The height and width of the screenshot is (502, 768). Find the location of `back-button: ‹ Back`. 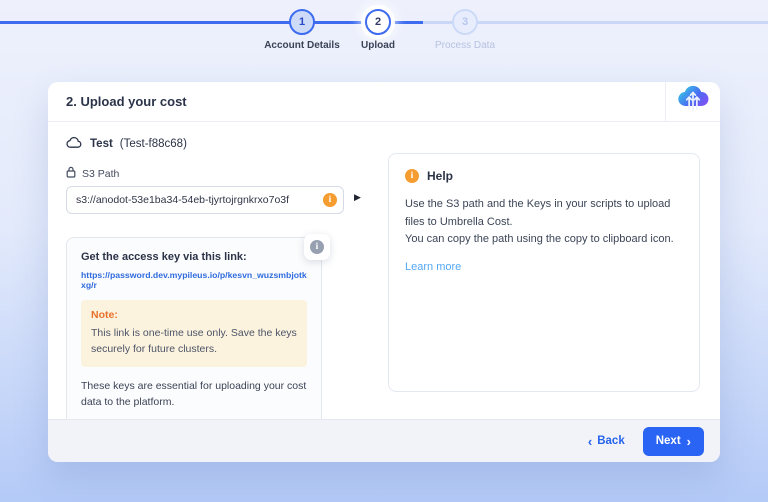

back-button: ‹ Back is located at coordinates (606, 441).